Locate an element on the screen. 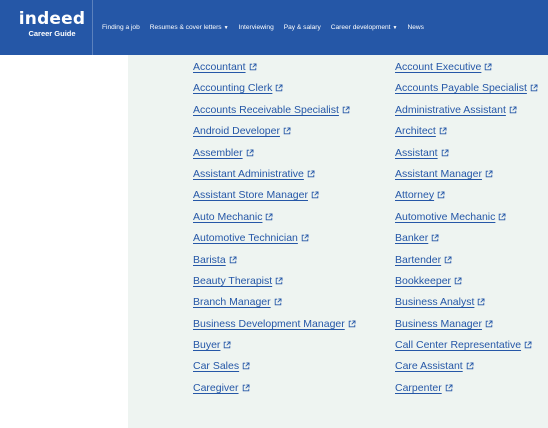  job-link-bookkeeper: Bookkeeper is located at coordinates (428, 281).